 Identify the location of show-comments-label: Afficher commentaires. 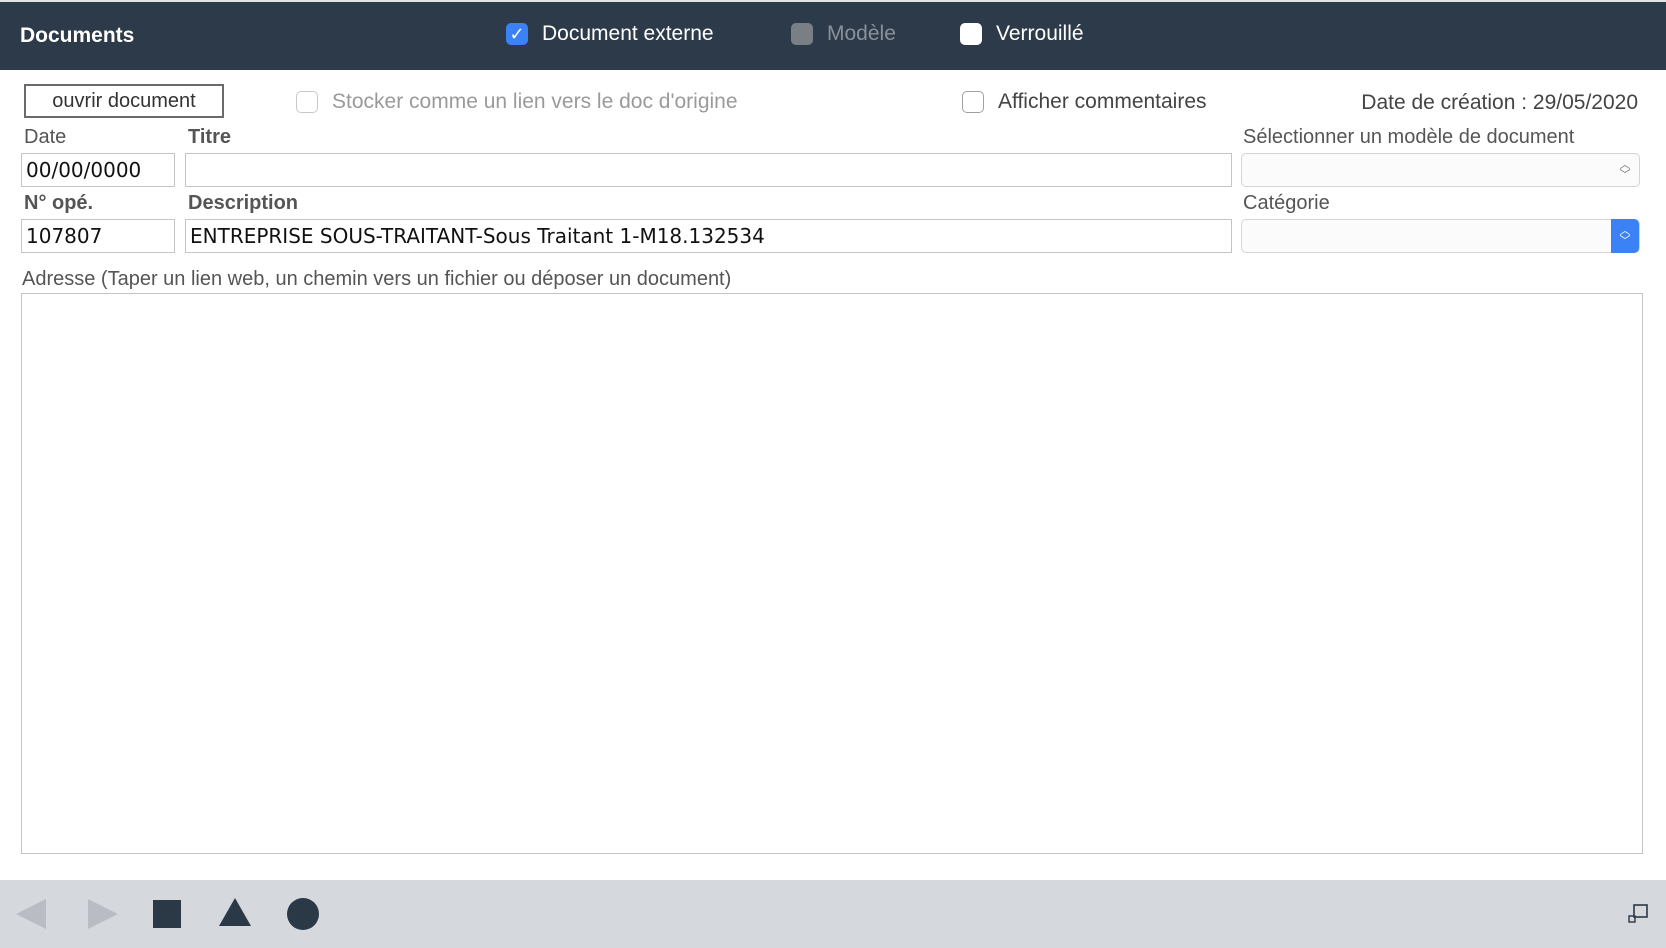
(1102, 101).